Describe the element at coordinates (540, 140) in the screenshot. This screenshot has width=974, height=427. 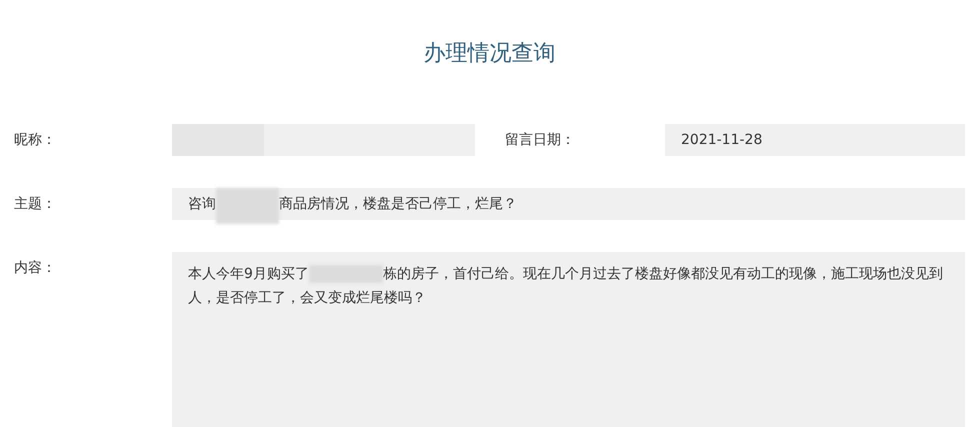
I see `field-label: 留言日期：` at that location.